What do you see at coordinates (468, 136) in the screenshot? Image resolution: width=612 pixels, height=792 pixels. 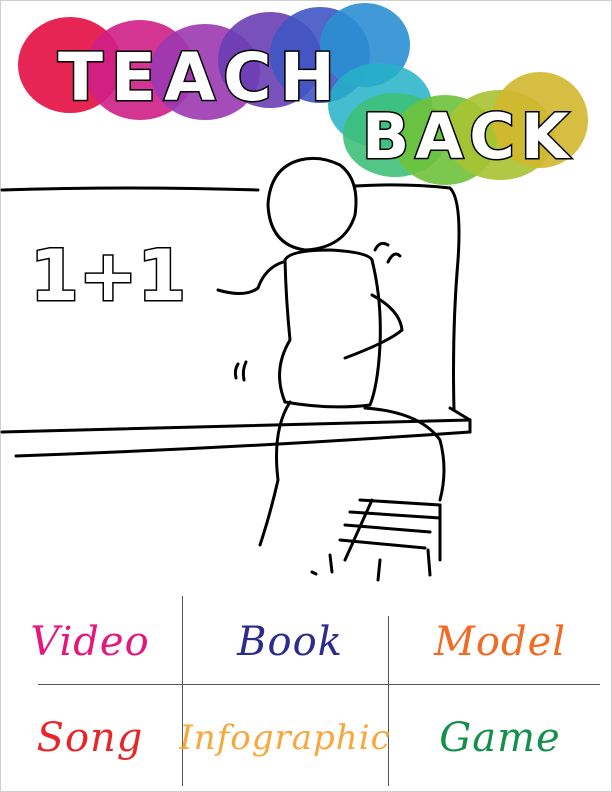 I see `title-line-2: BACK` at bounding box center [468, 136].